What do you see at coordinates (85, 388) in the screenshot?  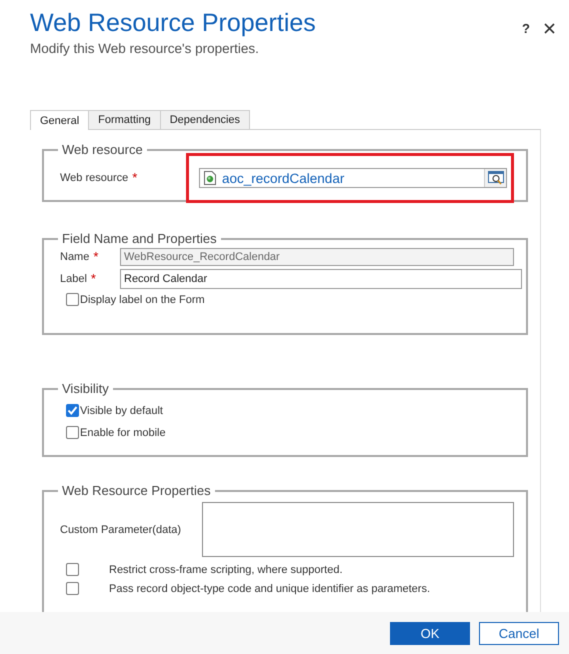 I see `section-title: Visibility` at bounding box center [85, 388].